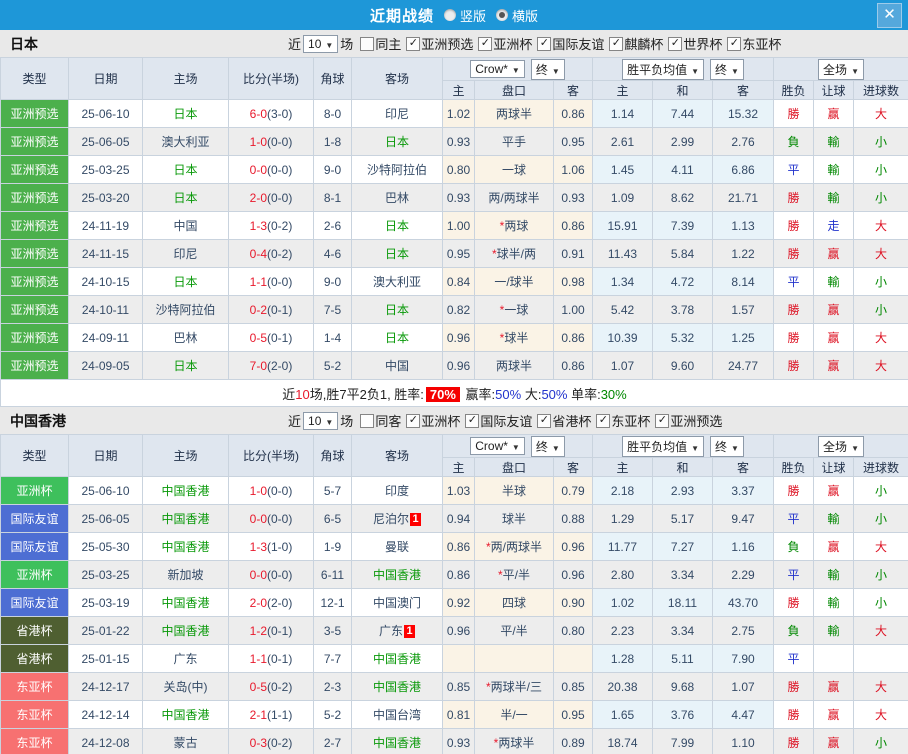  What do you see at coordinates (258, 686) in the screenshot?
I see `fulltime-score: 0-5` at bounding box center [258, 686].